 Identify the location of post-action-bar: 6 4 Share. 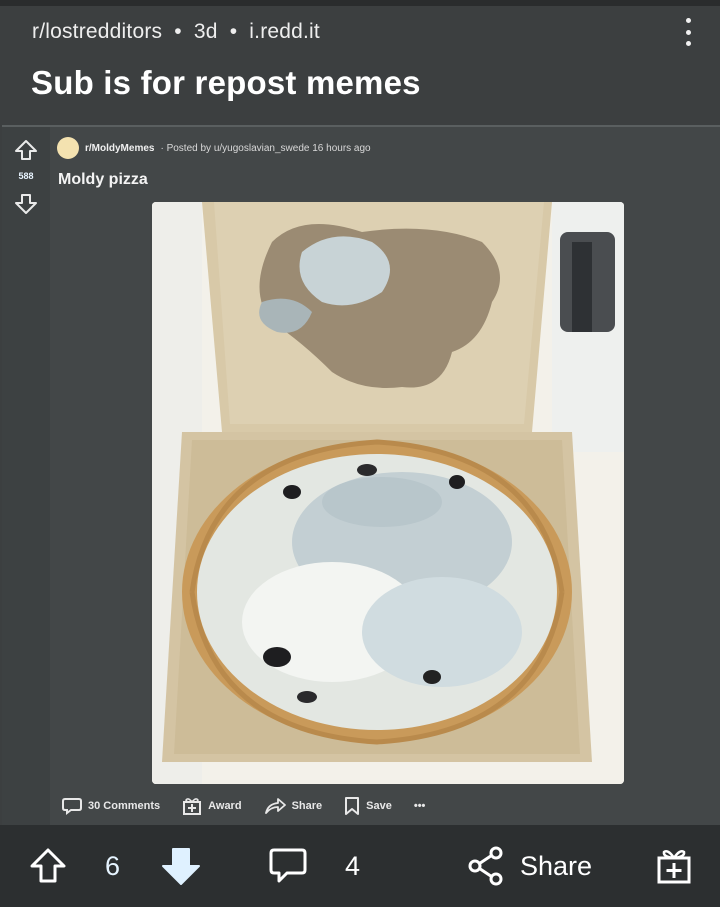
(360, 866).